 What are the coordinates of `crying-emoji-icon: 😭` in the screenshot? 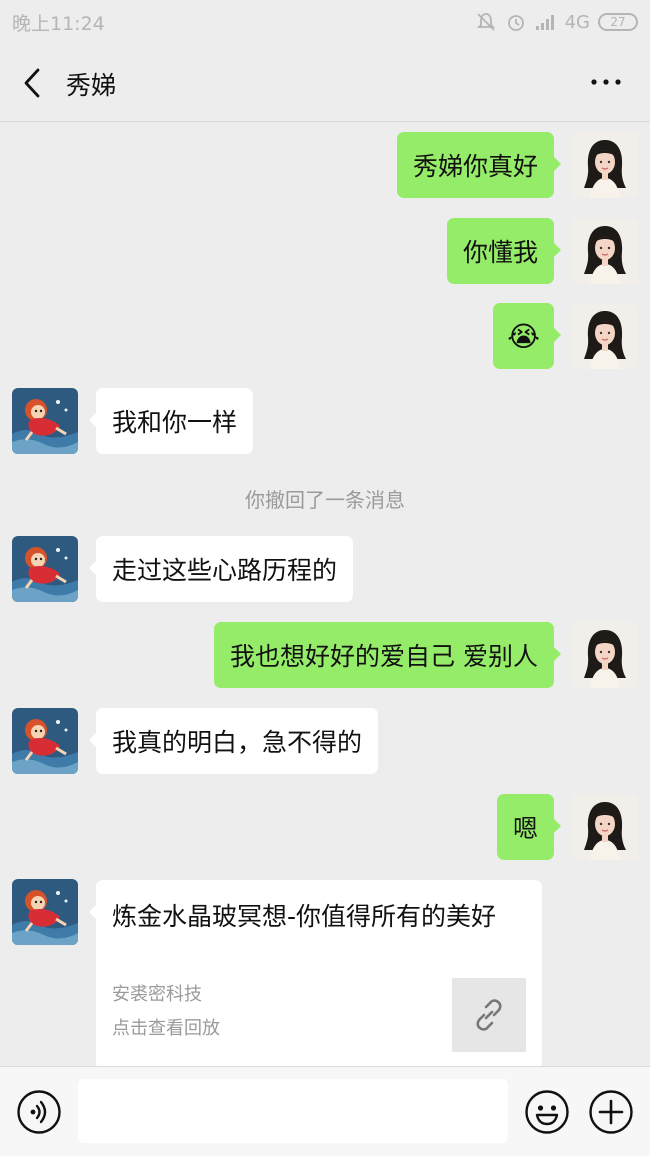 It's located at (523, 336).